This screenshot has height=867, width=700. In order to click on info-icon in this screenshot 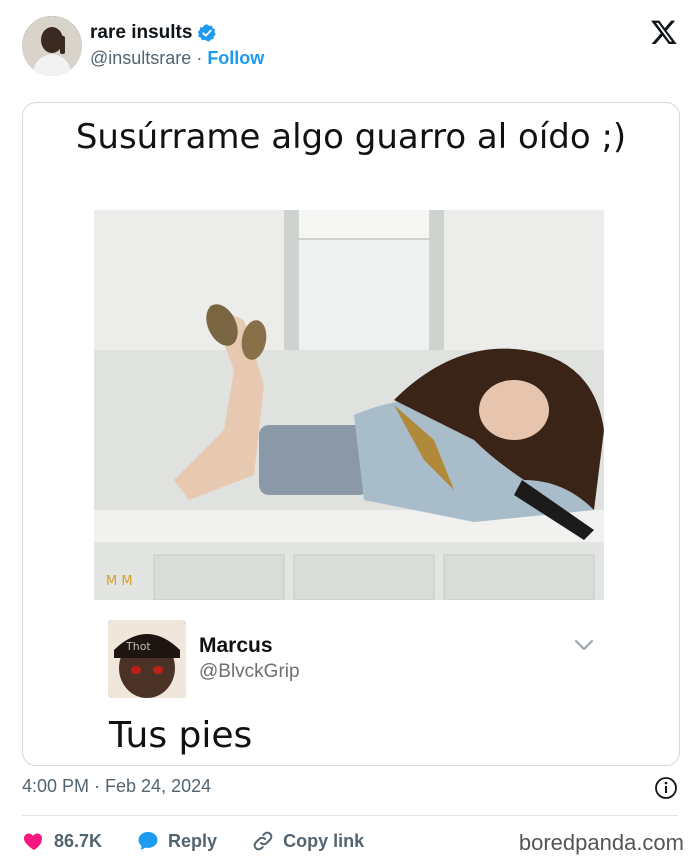, I will do `click(666, 788)`.